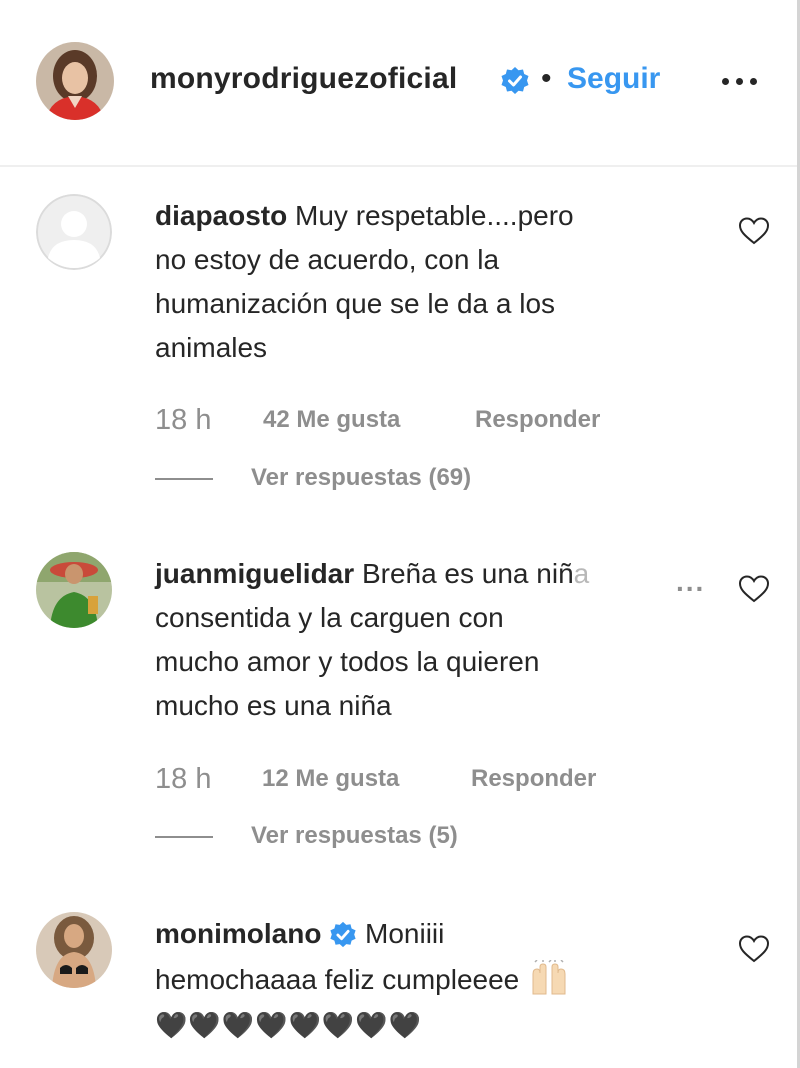  What do you see at coordinates (303, 79) in the screenshot?
I see `owner-username: monyrodriguezoficial` at bounding box center [303, 79].